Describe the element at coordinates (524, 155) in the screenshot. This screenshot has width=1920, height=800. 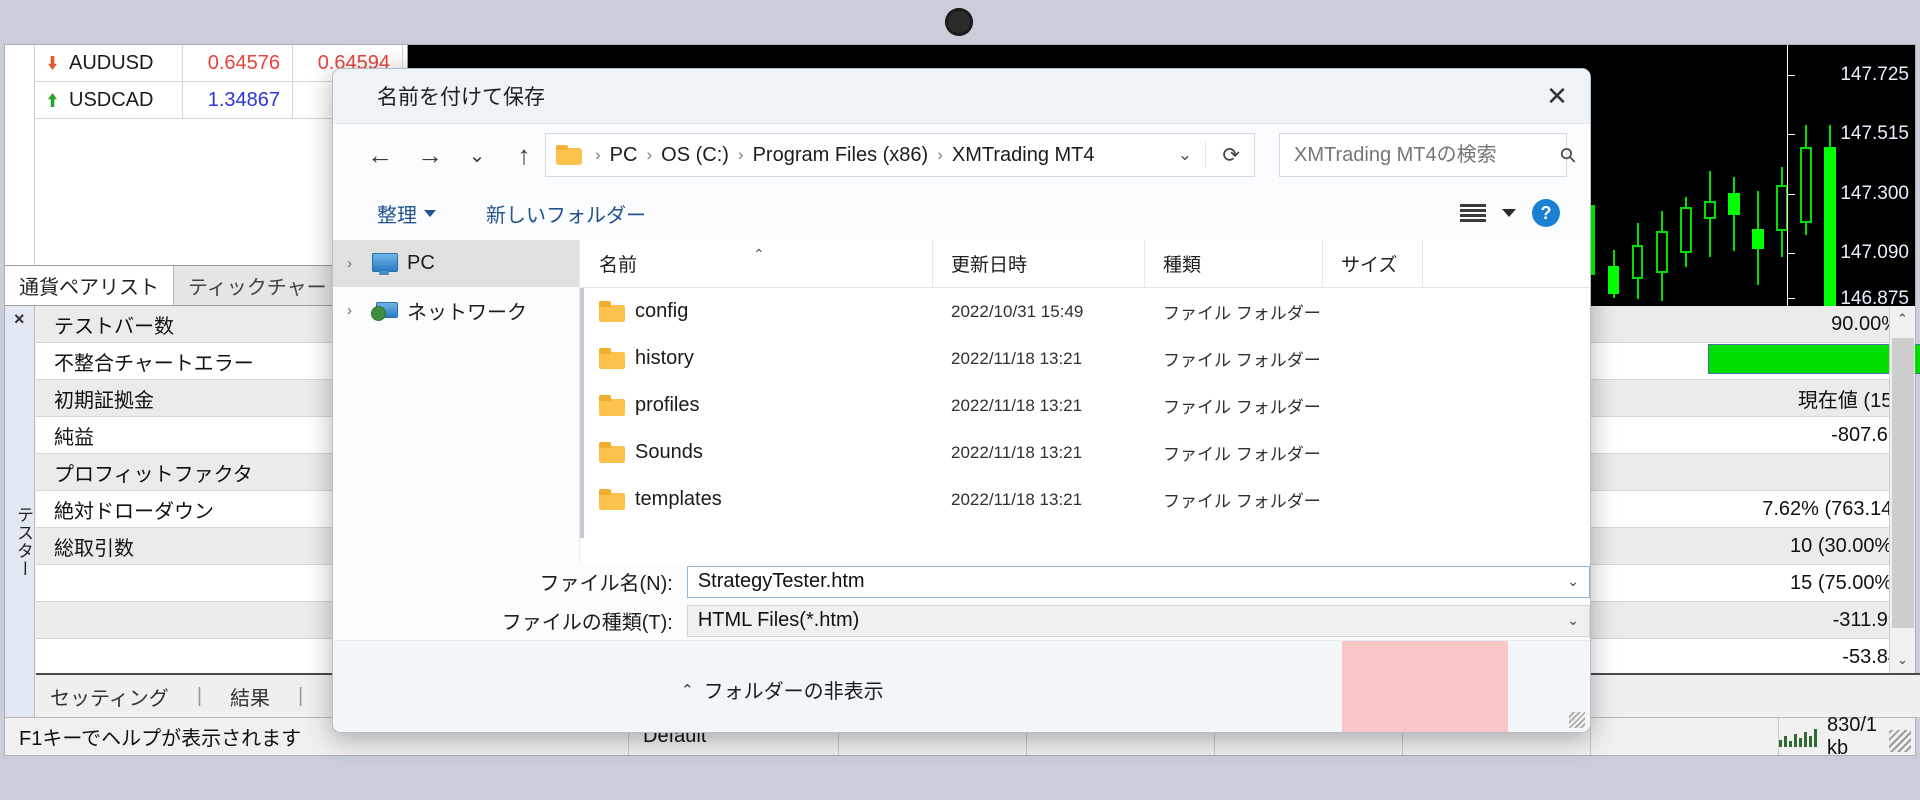
I see `up-icon: ↑` at that location.